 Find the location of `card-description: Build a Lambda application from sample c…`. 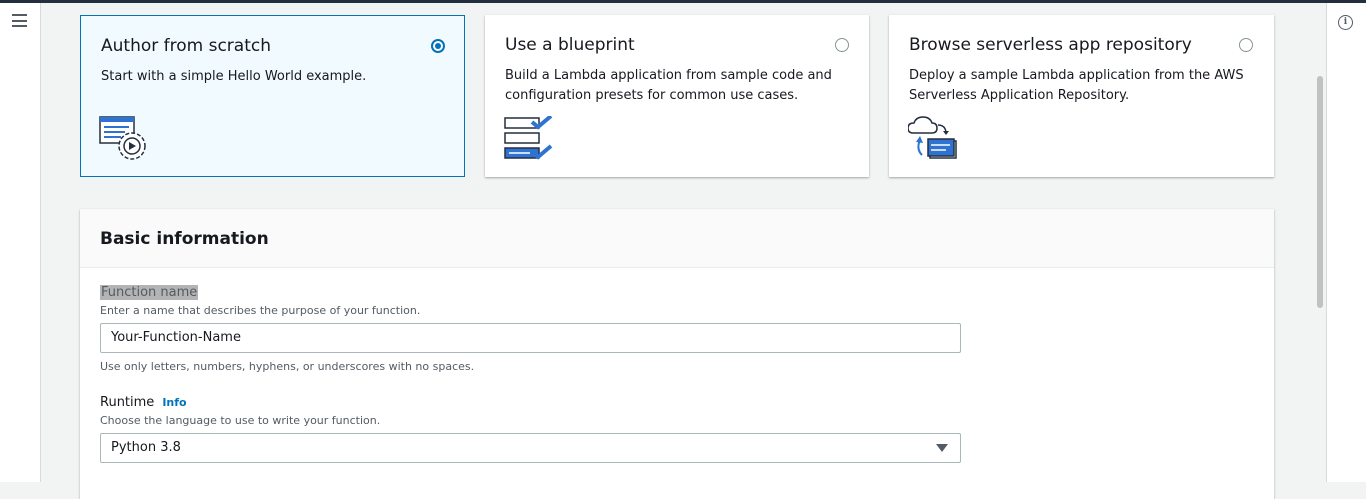

card-description: Build a Lambda application from sample c… is located at coordinates (668, 85).